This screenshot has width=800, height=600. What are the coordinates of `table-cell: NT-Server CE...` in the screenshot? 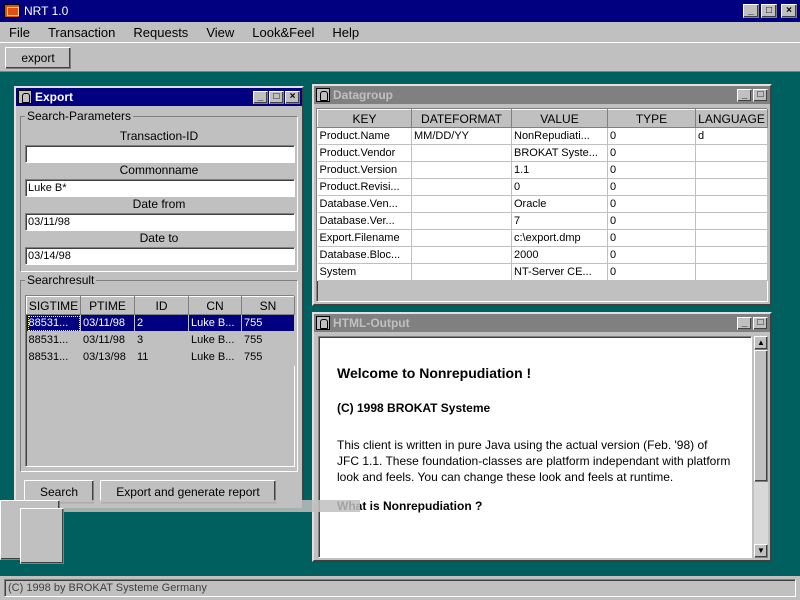 It's located at (559, 272).